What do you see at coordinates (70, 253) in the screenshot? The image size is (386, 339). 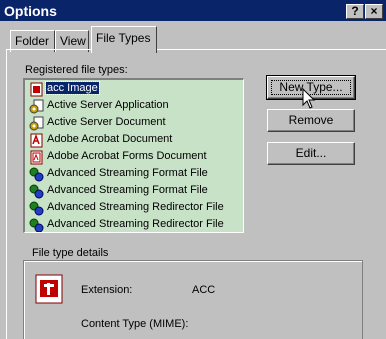 I see `file-type-details-title: File type details` at bounding box center [70, 253].